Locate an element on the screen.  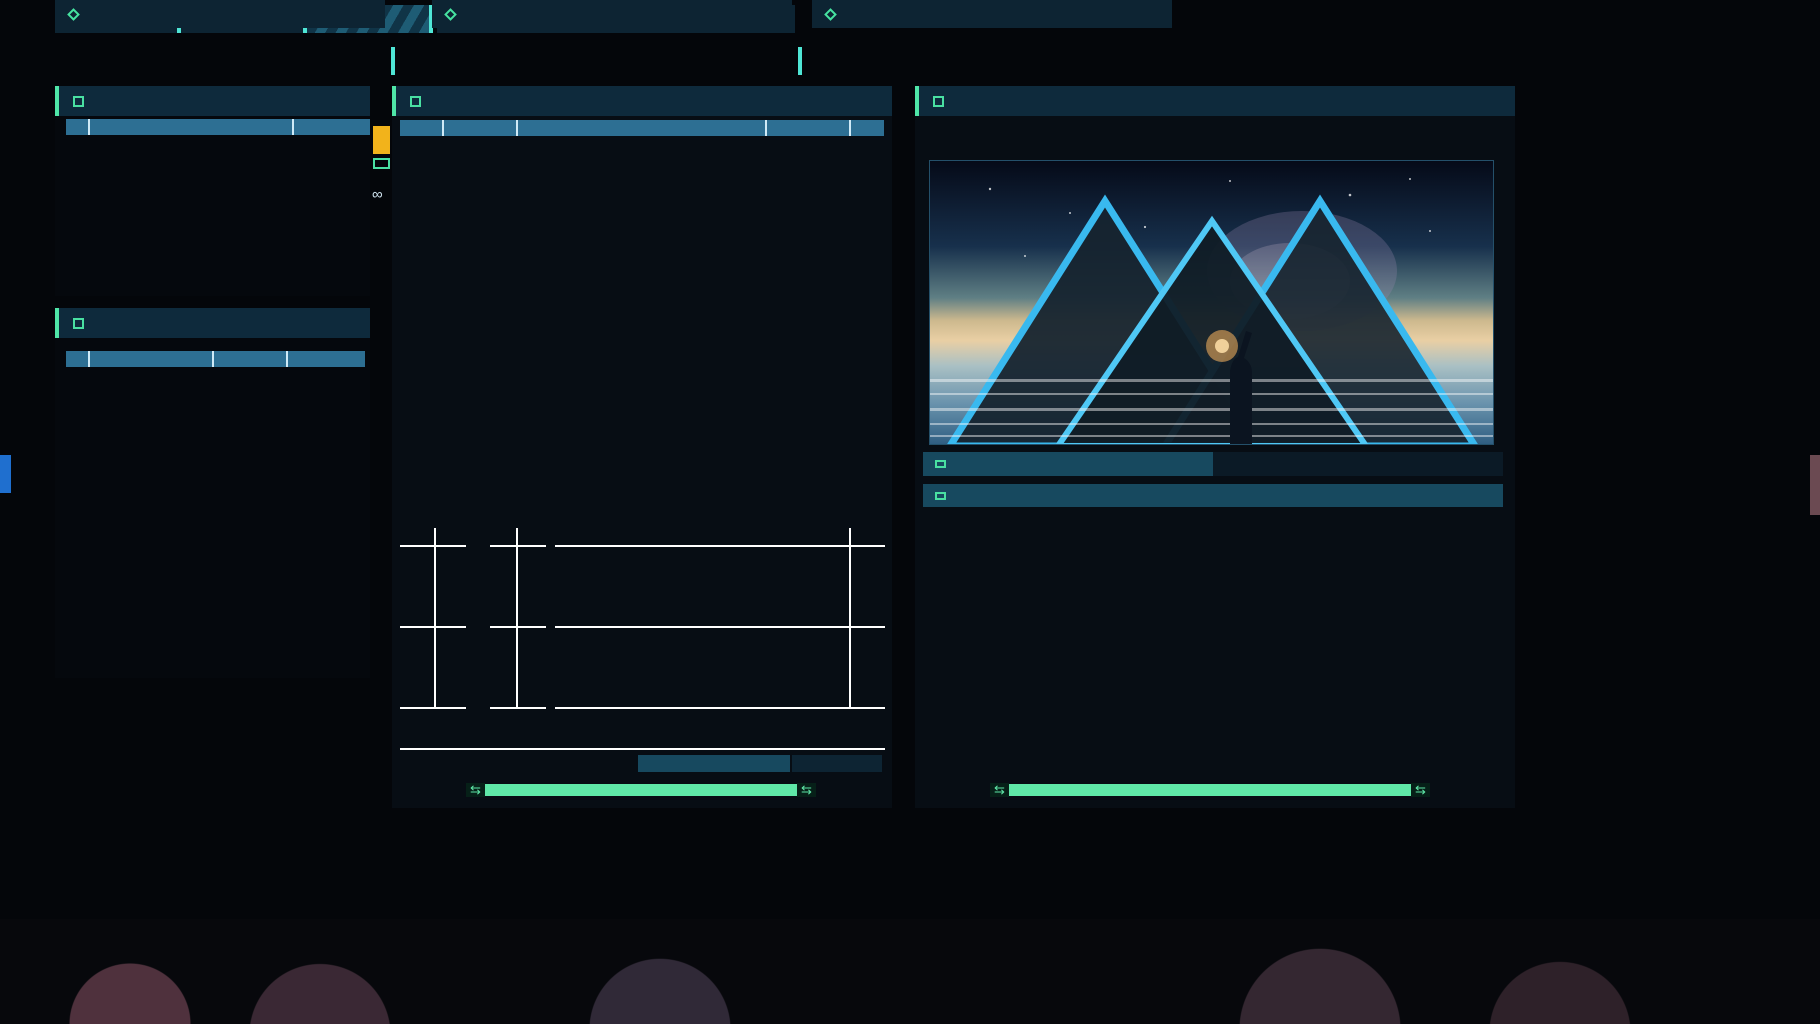
background-info-header is located at coordinates (1213, 495).